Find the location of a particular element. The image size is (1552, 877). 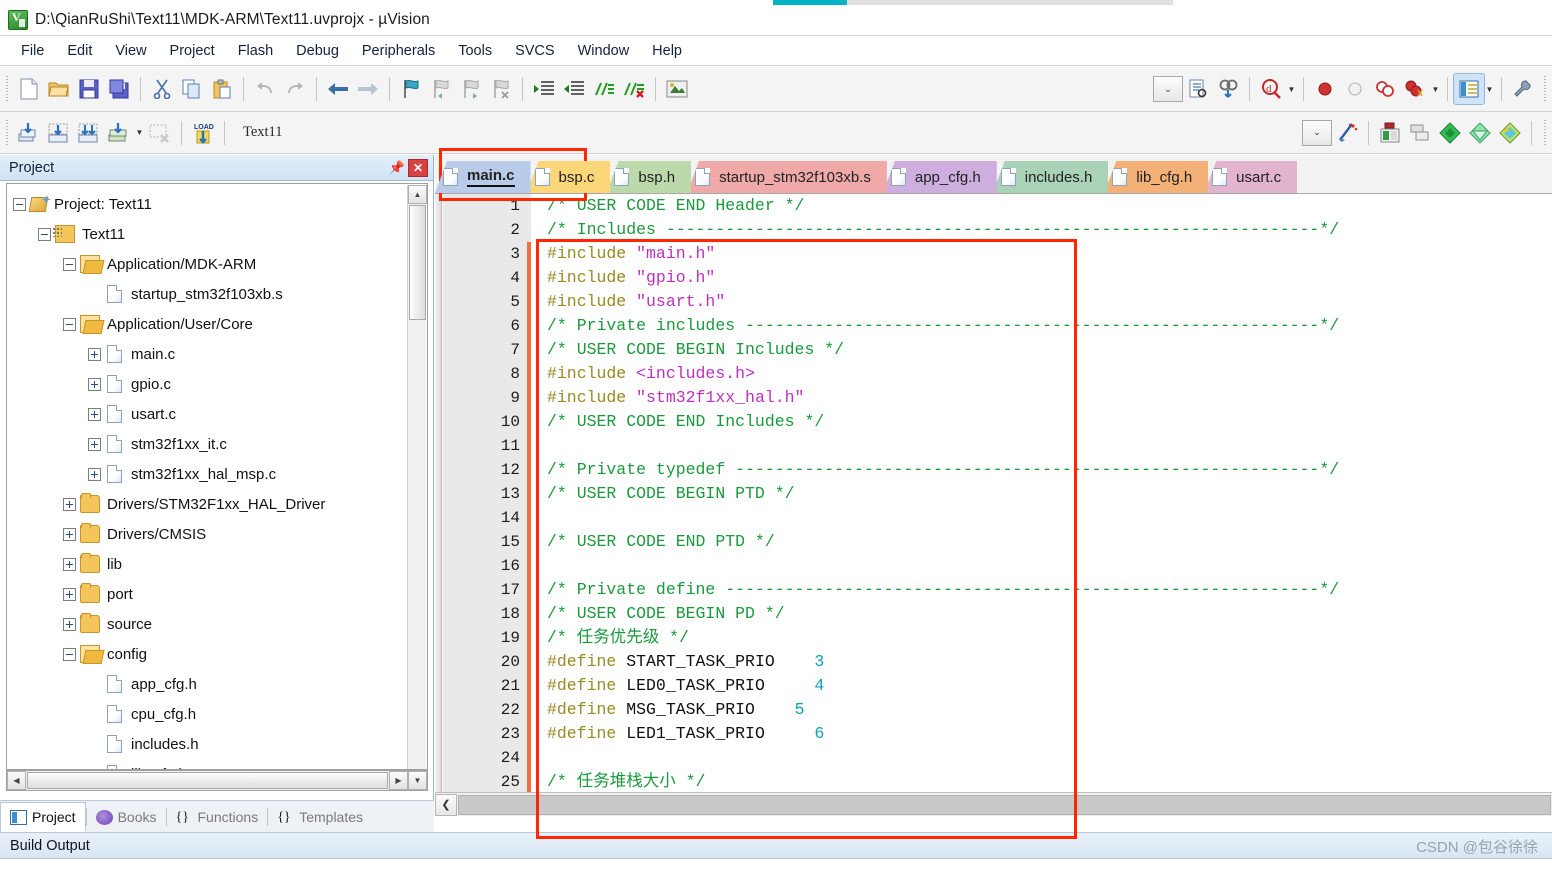

tree-item: usart.c is located at coordinates (210, 414).